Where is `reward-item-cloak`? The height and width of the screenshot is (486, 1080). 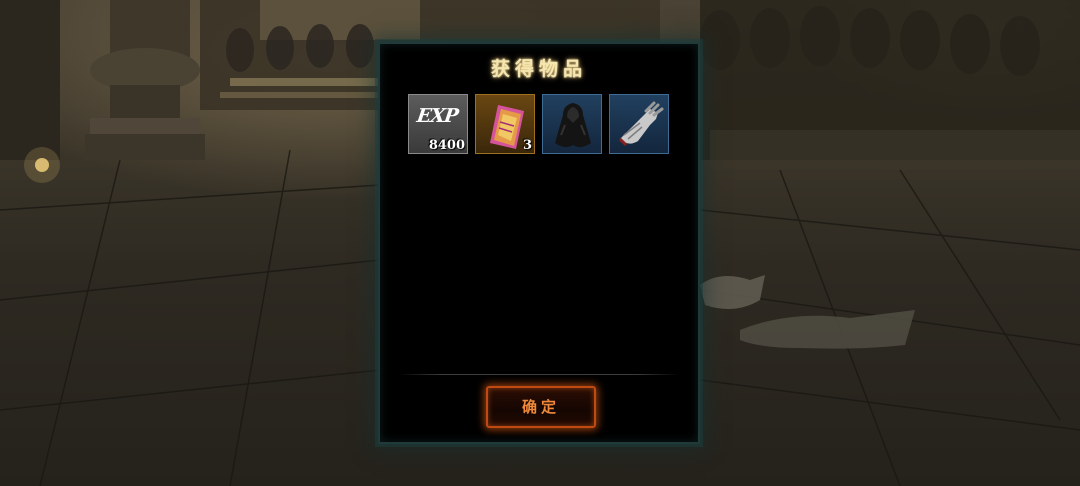 reward-item-cloak is located at coordinates (572, 124).